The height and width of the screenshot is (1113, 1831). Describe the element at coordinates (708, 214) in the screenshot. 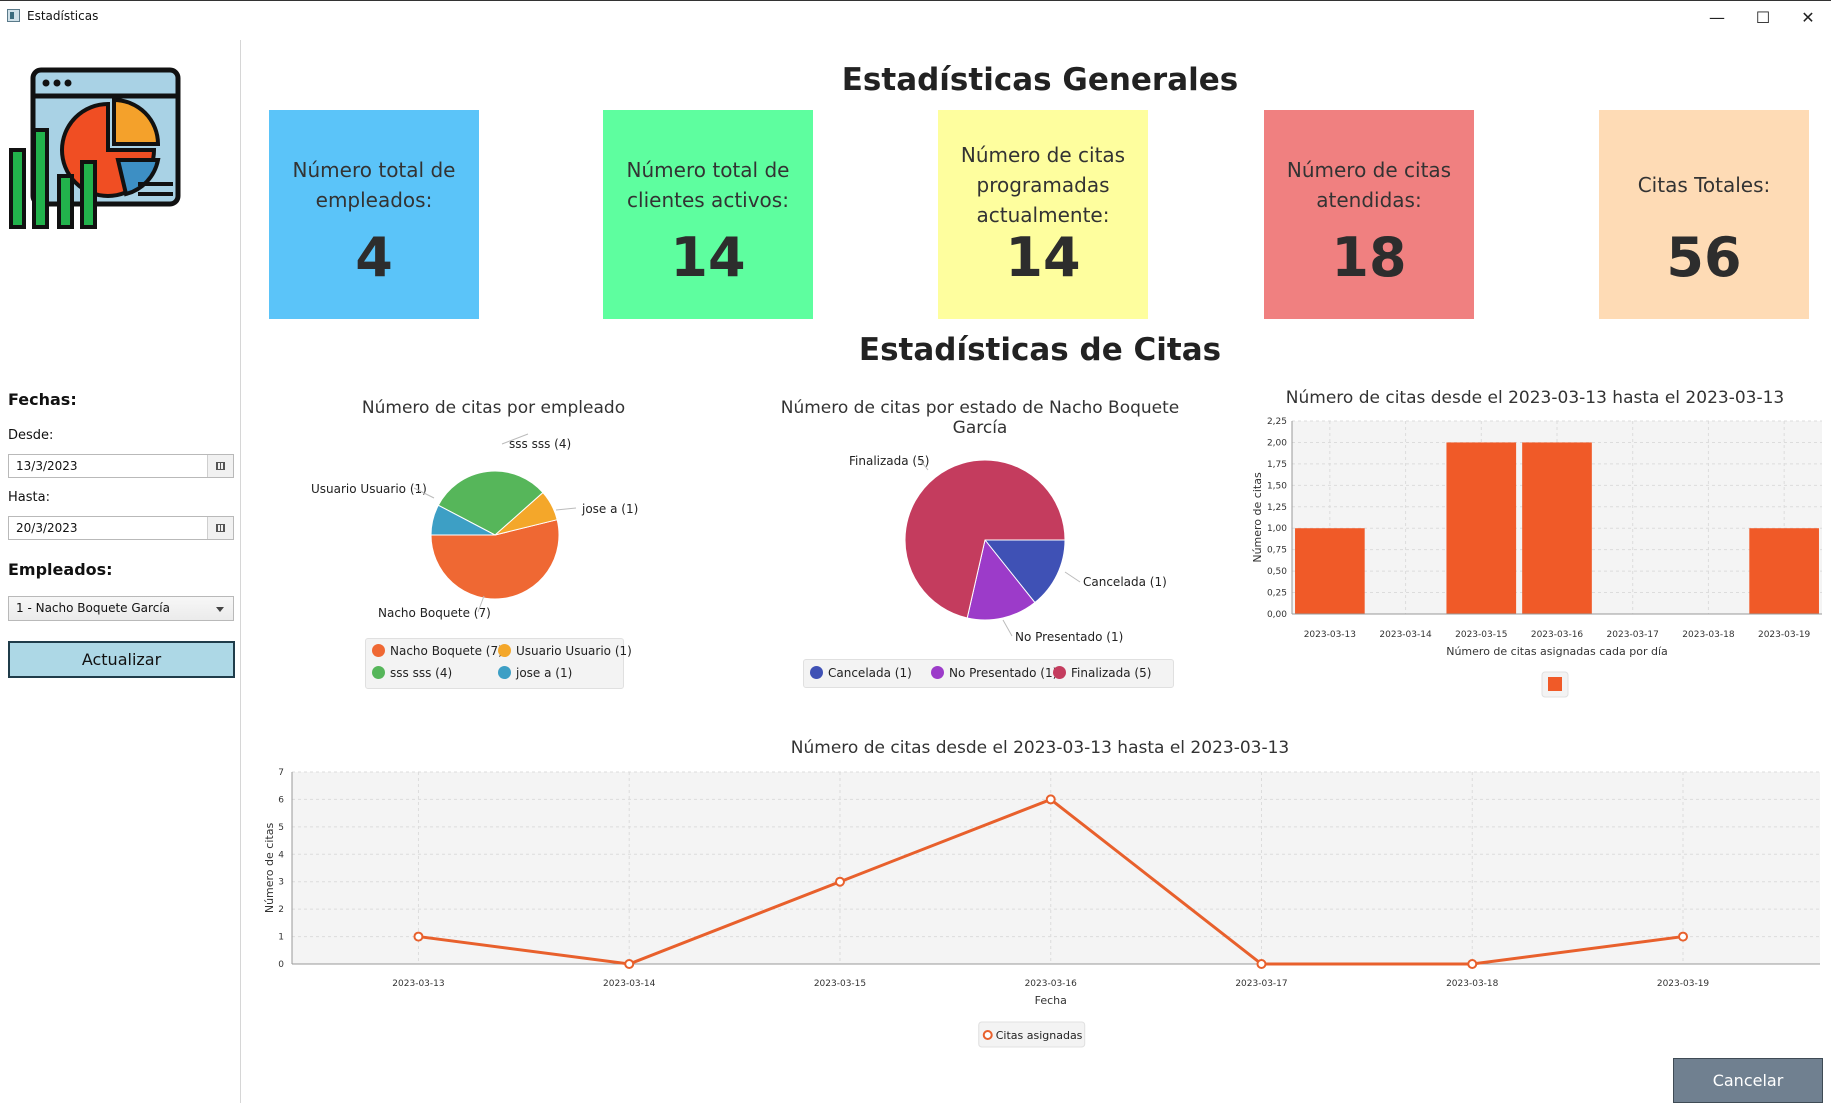

I see `stat-card: Número total de clientes activos: 14` at that location.